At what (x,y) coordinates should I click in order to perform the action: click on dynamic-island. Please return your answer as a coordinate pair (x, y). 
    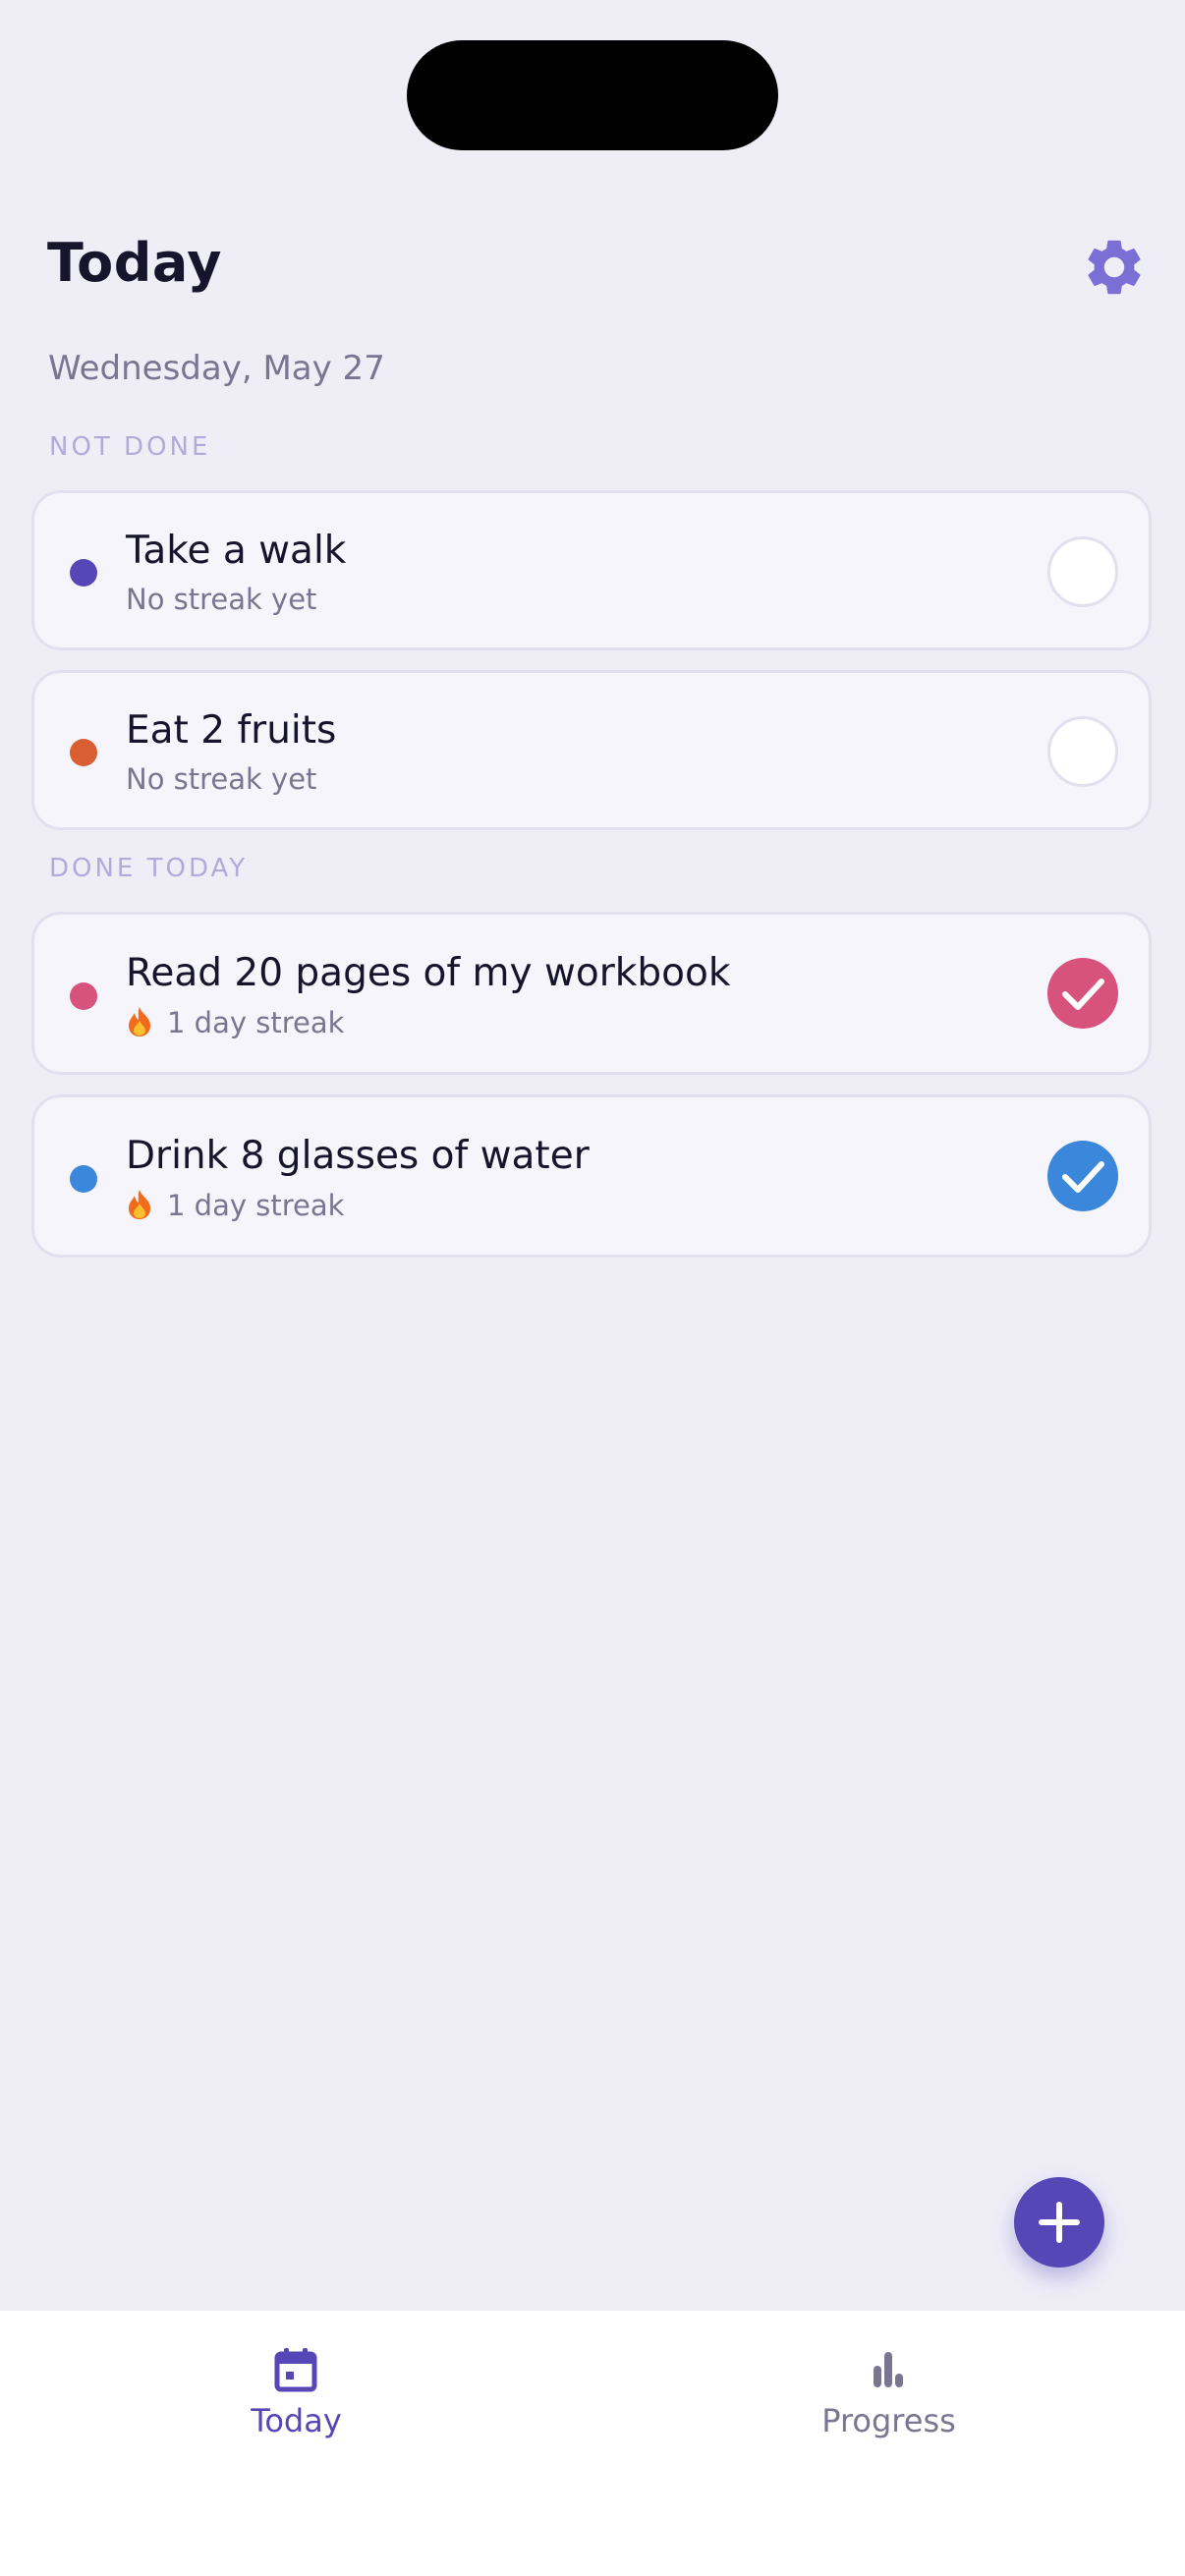
    Looking at the image, I should click on (592, 95).